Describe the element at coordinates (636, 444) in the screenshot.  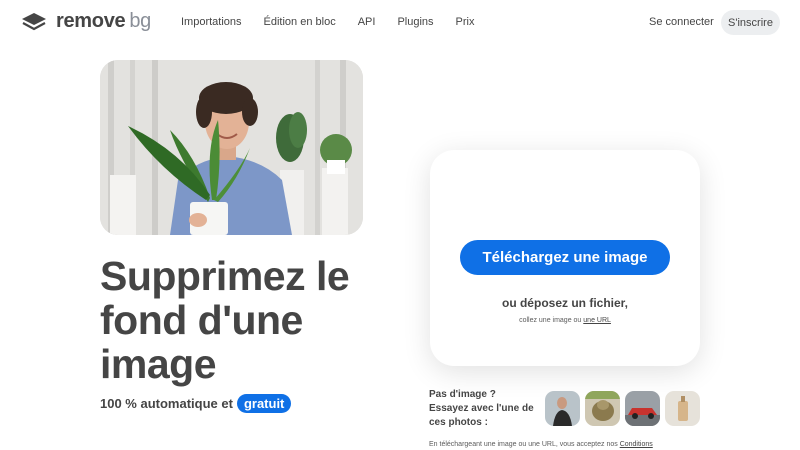
I see `terms-link: Conditions` at that location.